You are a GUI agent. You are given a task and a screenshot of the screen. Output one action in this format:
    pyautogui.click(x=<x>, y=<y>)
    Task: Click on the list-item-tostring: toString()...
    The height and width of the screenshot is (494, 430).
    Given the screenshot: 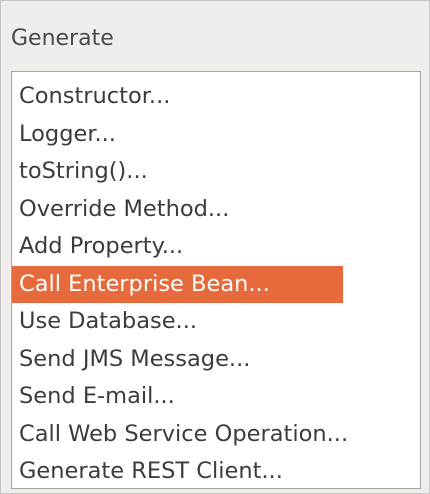 What is the action you would take?
    pyautogui.click(x=216, y=172)
    